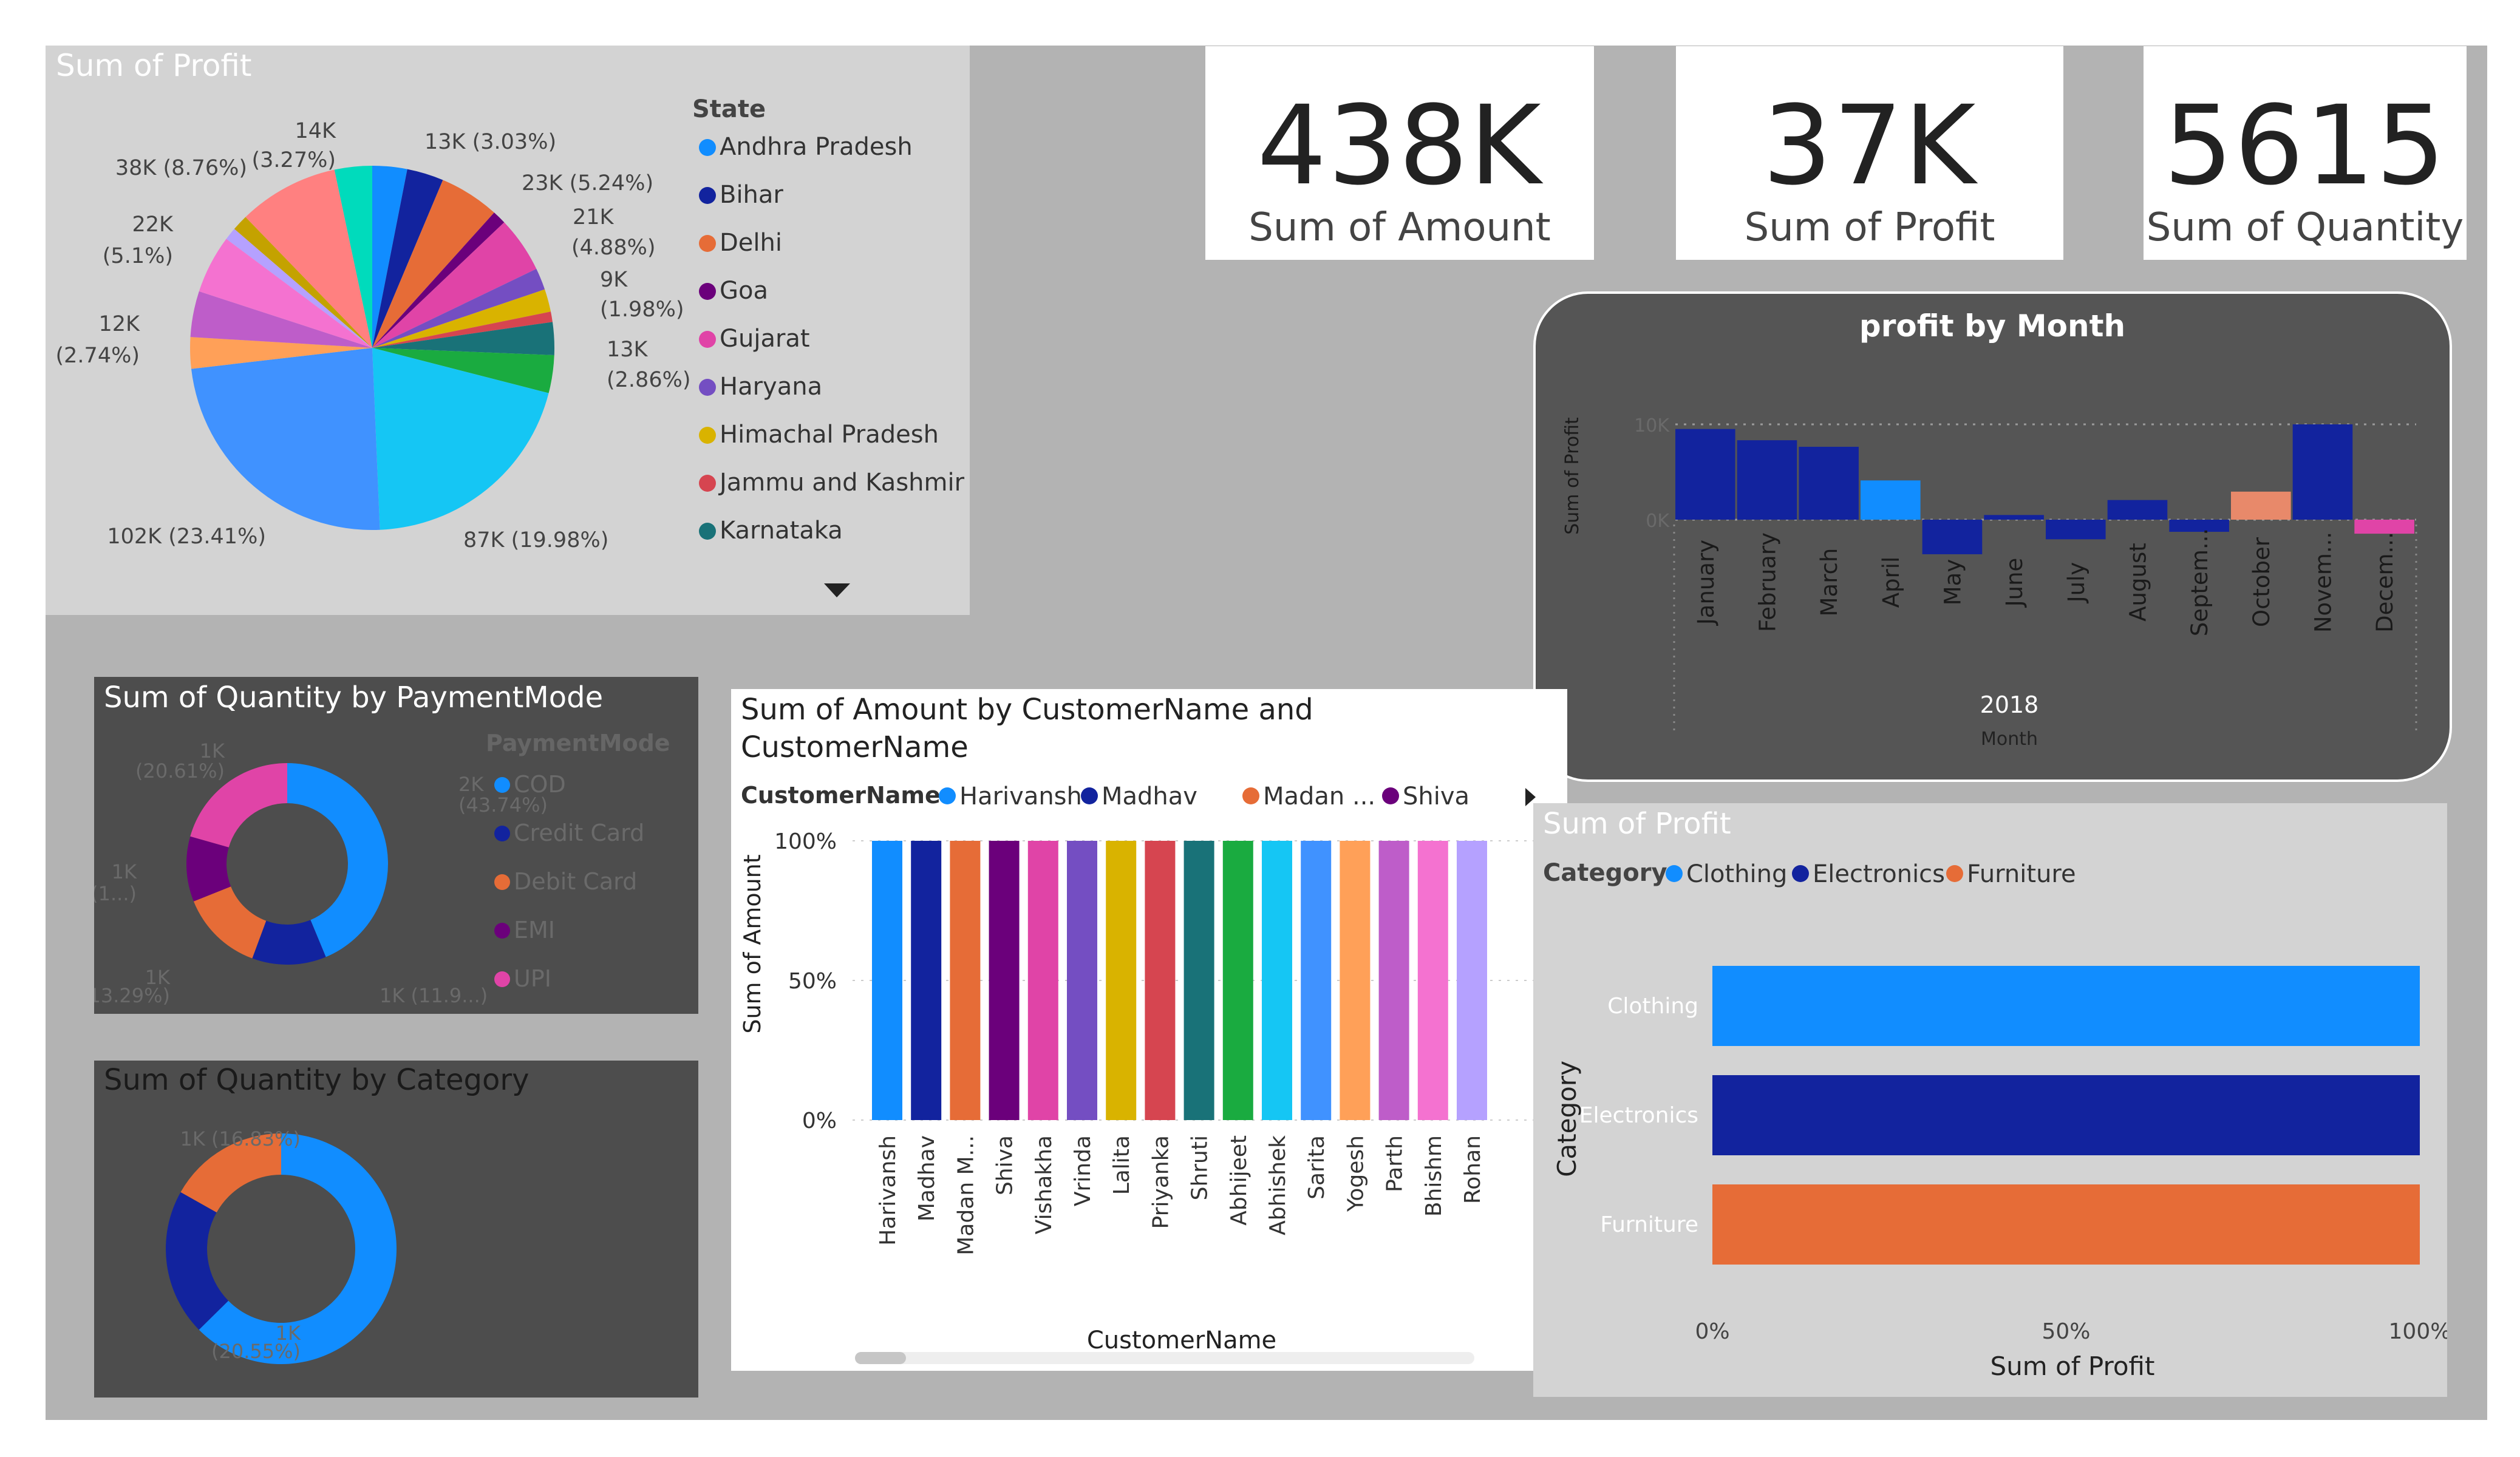  What do you see at coordinates (1869, 227) in the screenshot?
I see `kpi-label: Sum of Profit` at bounding box center [1869, 227].